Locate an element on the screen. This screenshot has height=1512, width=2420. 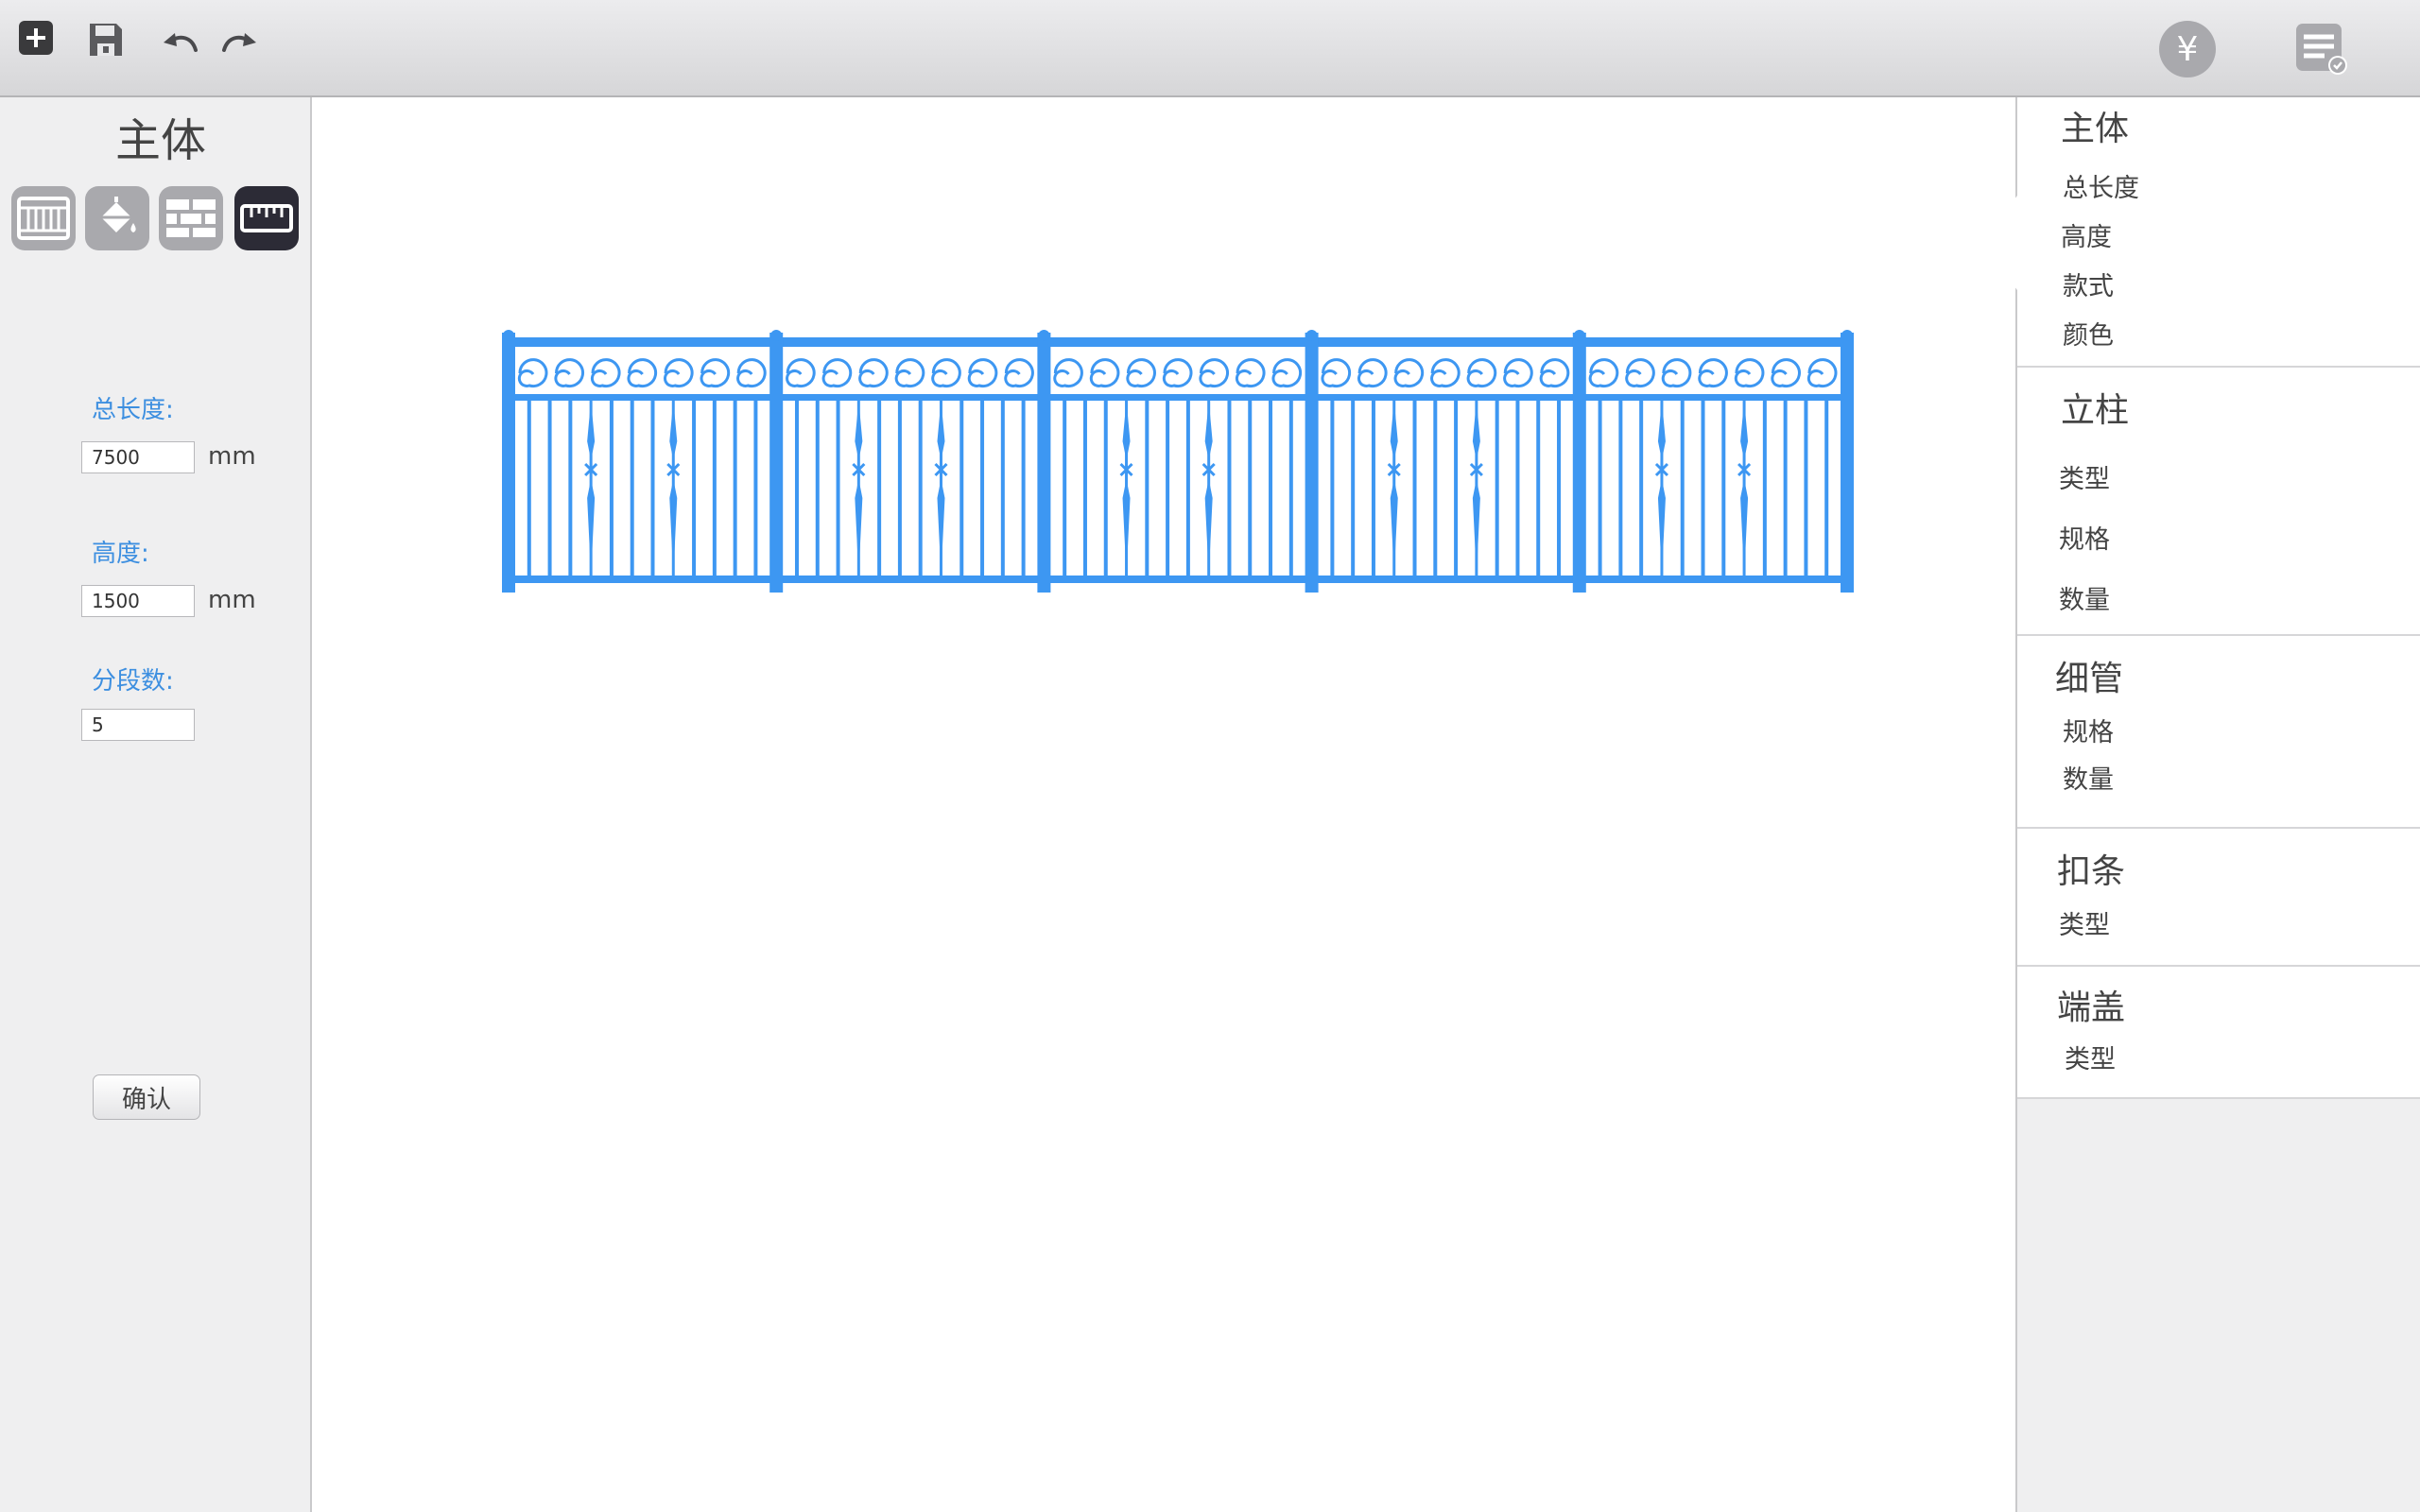
ruler-icon is located at coordinates (266, 218).